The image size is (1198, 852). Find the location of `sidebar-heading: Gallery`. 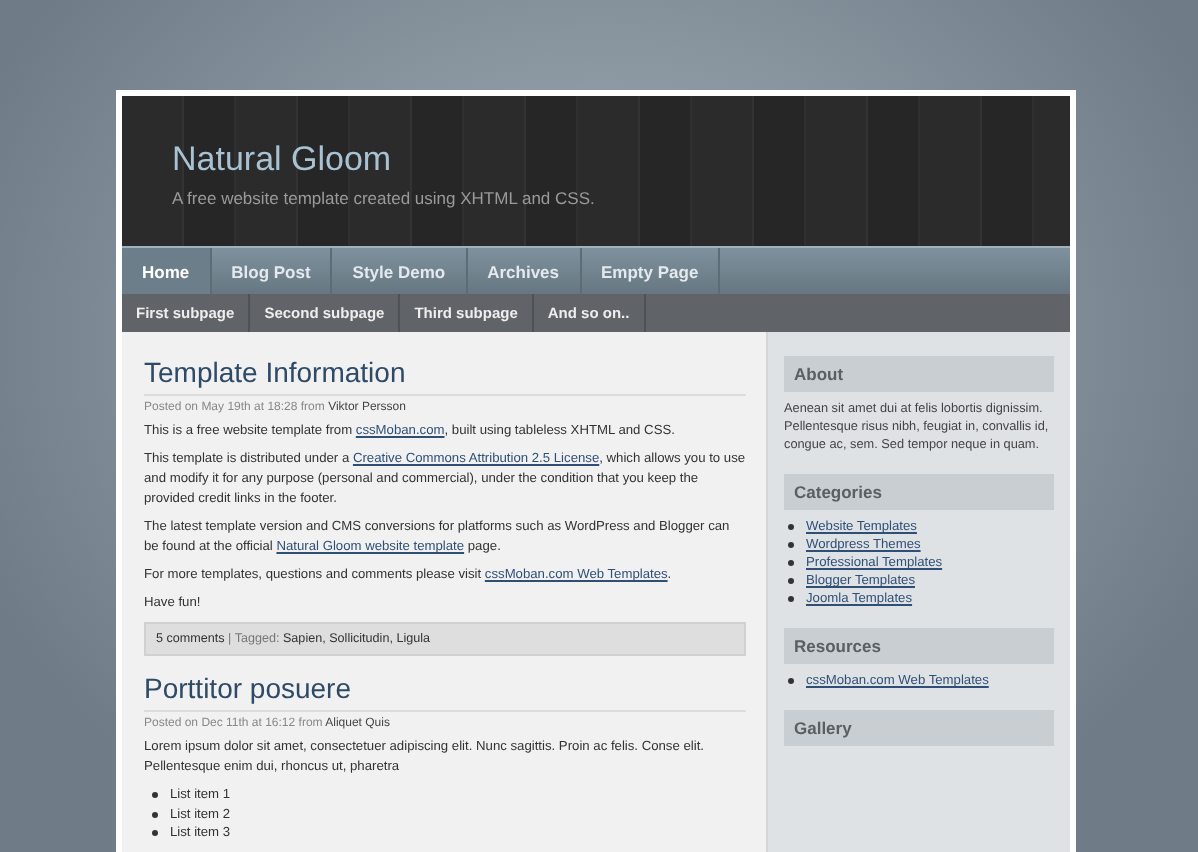

sidebar-heading: Gallery is located at coordinates (919, 728).